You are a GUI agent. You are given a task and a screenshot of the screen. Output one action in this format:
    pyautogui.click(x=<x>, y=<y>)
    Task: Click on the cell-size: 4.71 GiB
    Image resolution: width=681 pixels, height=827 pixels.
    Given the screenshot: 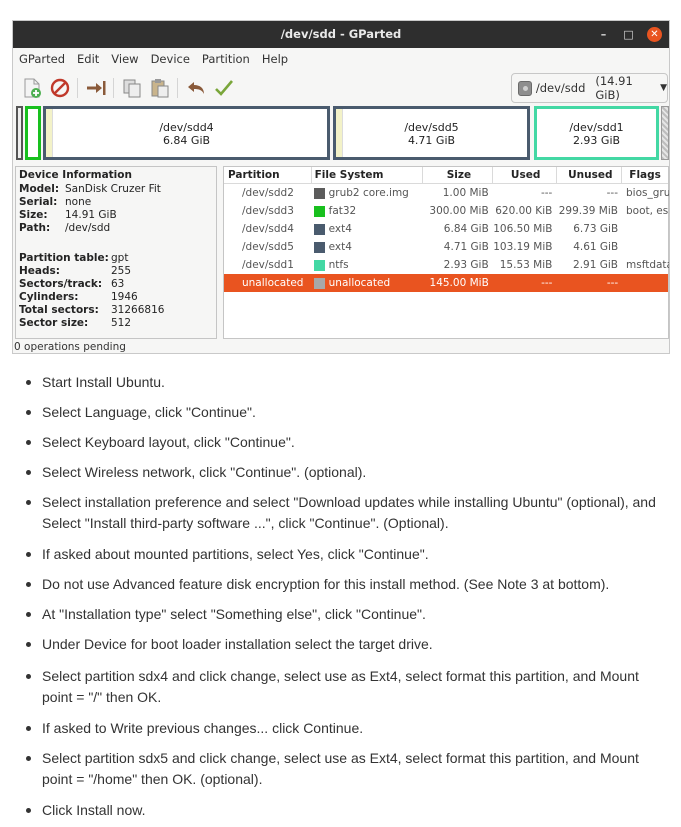 What is the action you would take?
    pyautogui.click(x=466, y=247)
    